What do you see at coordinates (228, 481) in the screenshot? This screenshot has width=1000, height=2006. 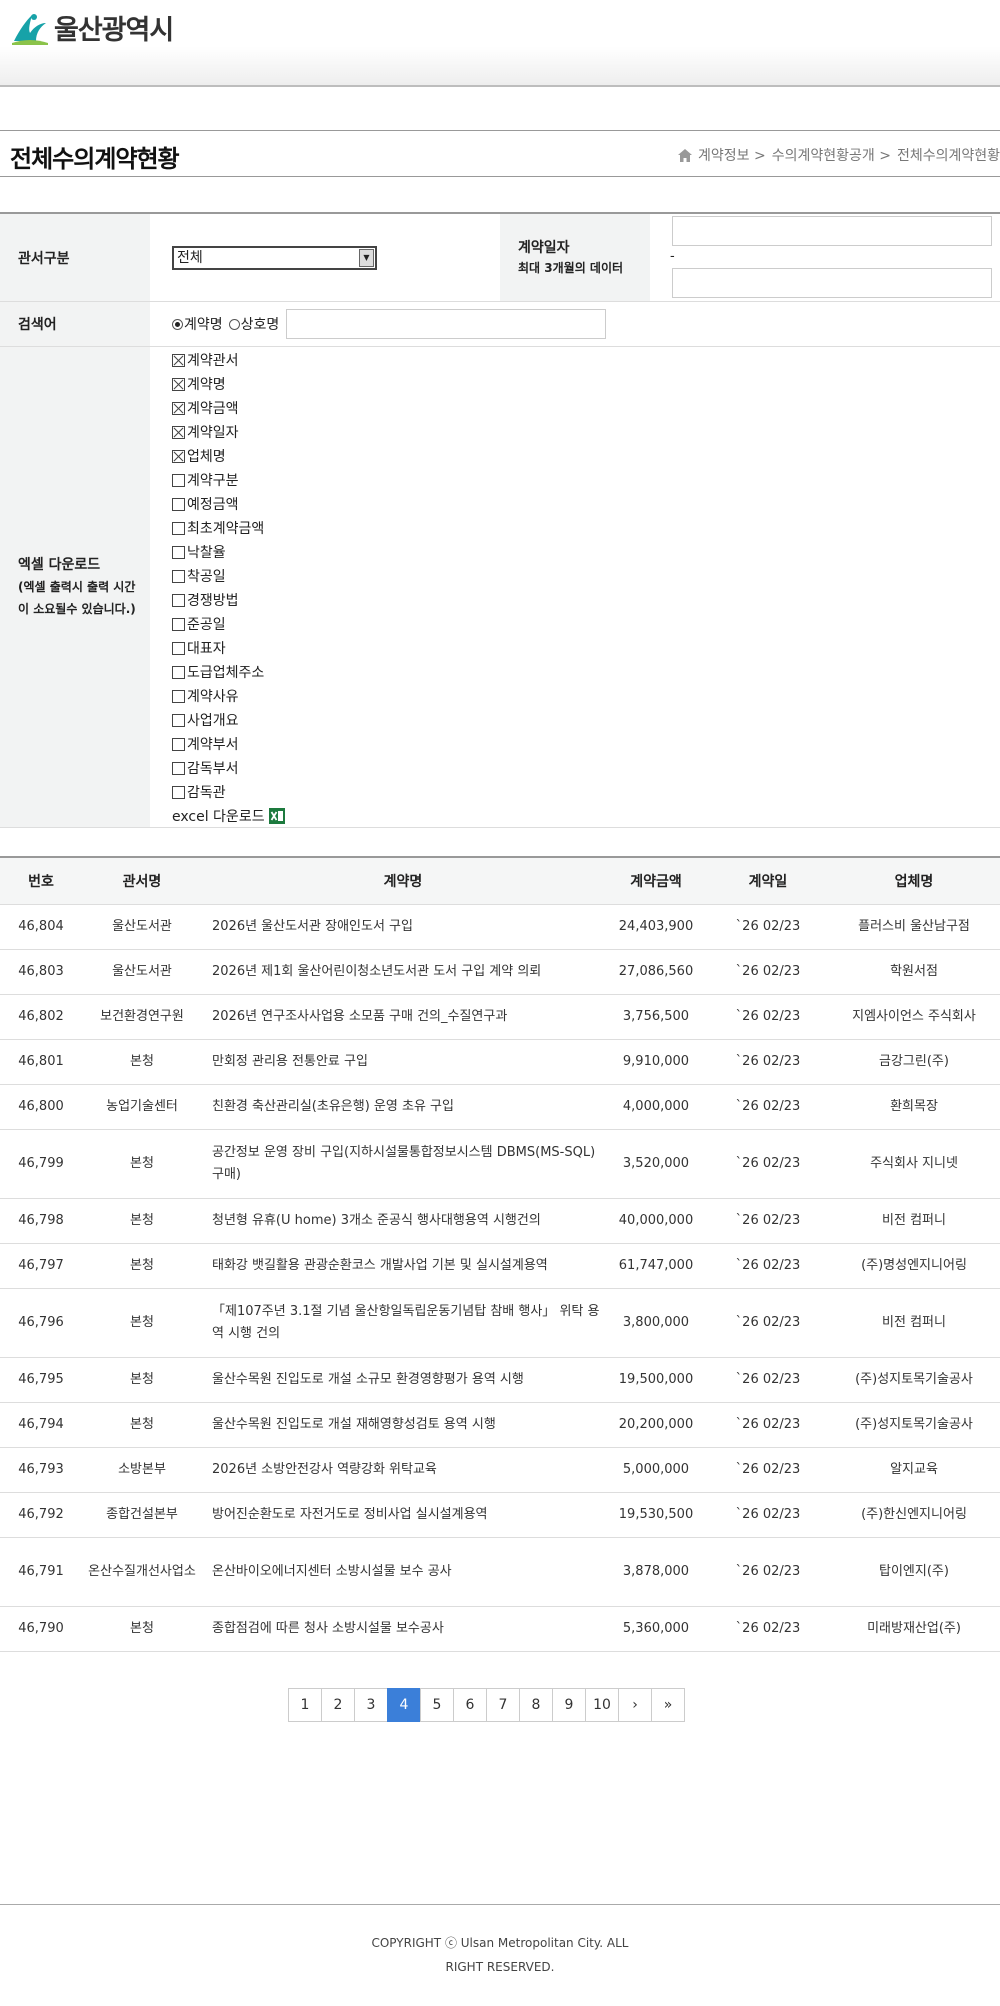 I see `excel-column-option: 계약구분` at bounding box center [228, 481].